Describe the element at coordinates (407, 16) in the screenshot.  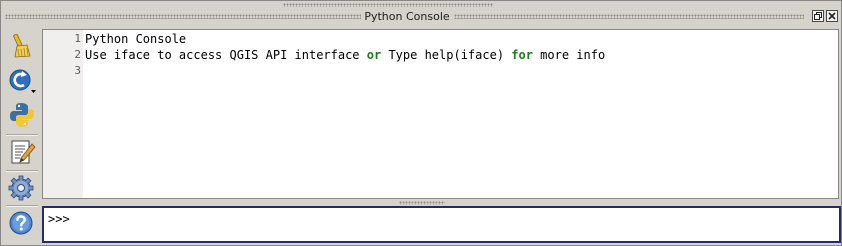
I see `panel-title: Python Console` at that location.